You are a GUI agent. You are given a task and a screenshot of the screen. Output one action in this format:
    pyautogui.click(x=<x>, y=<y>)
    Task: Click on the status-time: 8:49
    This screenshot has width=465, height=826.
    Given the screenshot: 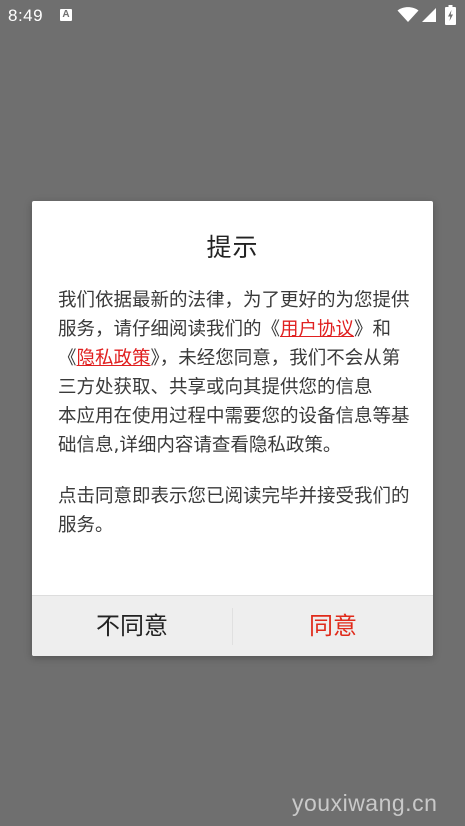 What is the action you would take?
    pyautogui.click(x=26, y=15)
    